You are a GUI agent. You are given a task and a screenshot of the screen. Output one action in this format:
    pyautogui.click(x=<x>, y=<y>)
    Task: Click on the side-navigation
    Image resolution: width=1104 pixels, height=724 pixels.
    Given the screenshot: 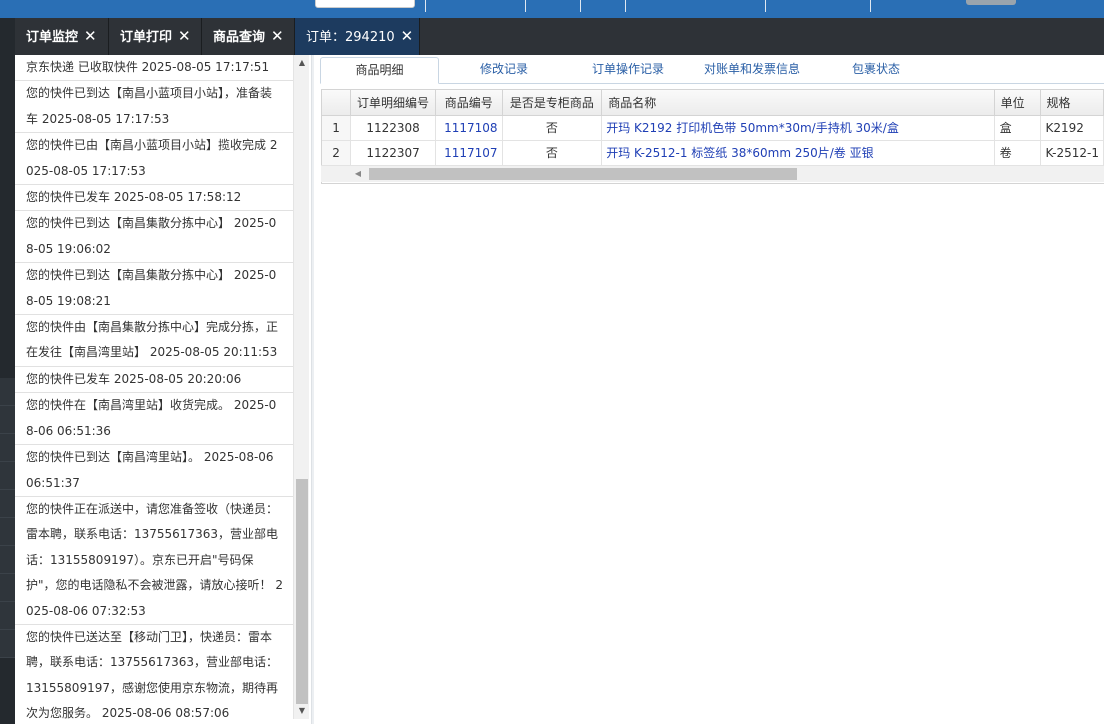 What is the action you would take?
    pyautogui.click(x=7, y=371)
    